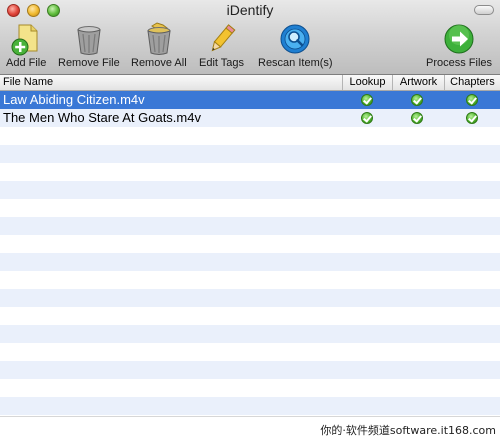  What do you see at coordinates (408, 430) in the screenshot?
I see `watermark-text: 你的·软件频道software.it168.com` at bounding box center [408, 430].